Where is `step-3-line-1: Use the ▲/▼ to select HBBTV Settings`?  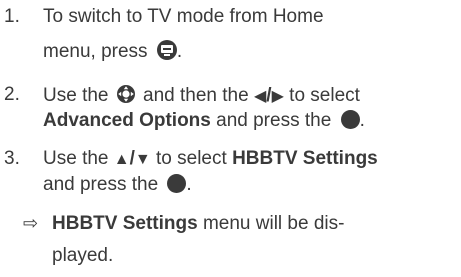 step-3-line-1: Use the ▲/▼ to select HBBTV Settings is located at coordinates (210, 158).